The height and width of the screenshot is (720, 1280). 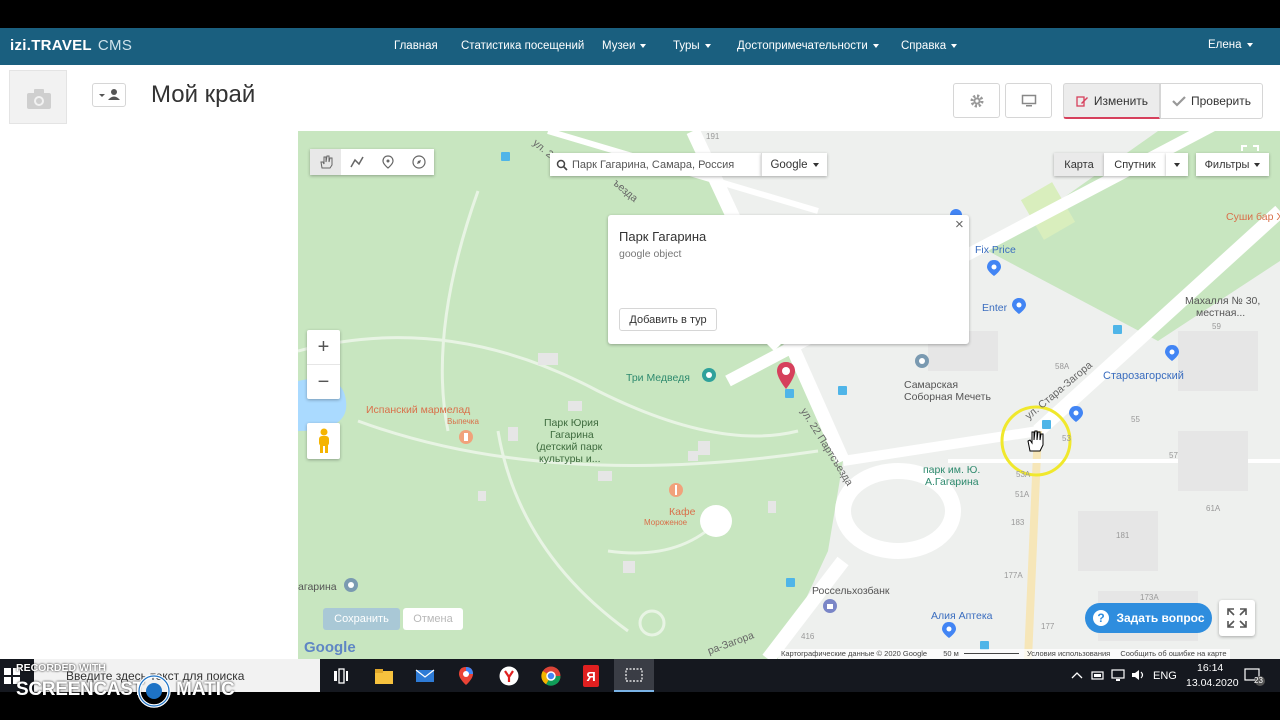 I want to click on notifications-count: 23, so click(x=1258, y=680).